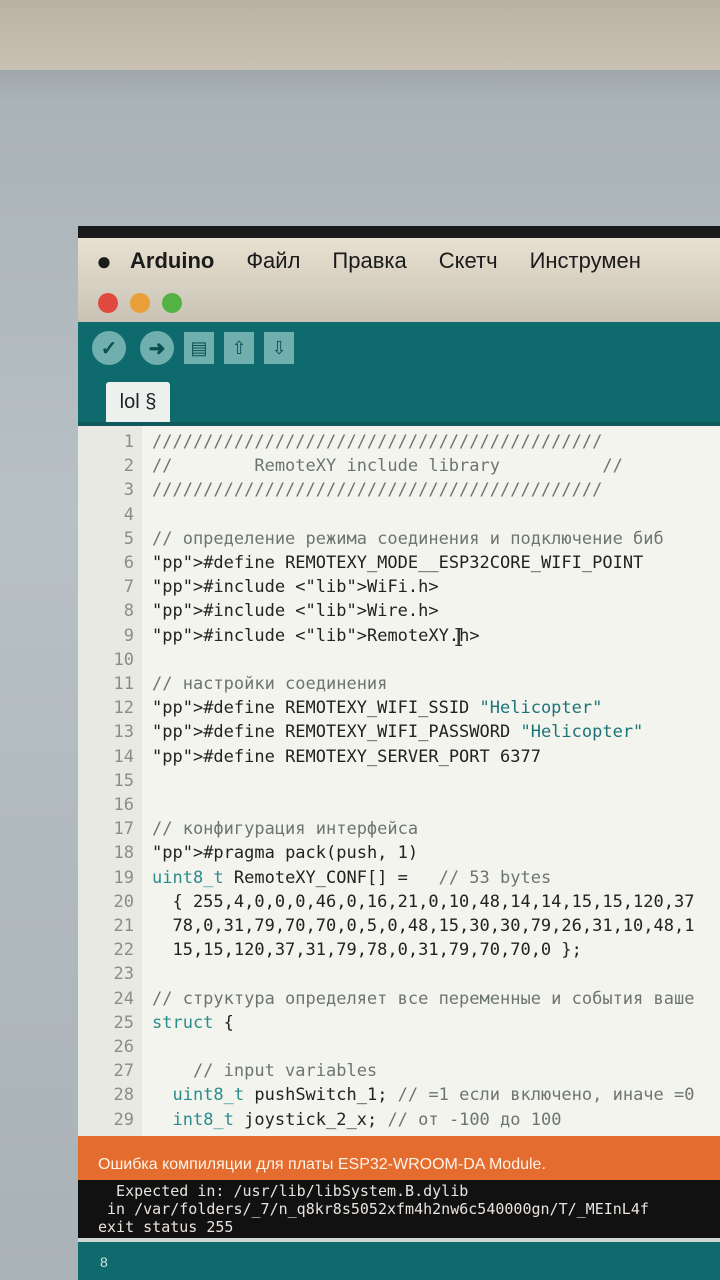 The image size is (720, 1280). Describe the element at coordinates (123, 1095) in the screenshot. I see `line-number: 28` at that location.